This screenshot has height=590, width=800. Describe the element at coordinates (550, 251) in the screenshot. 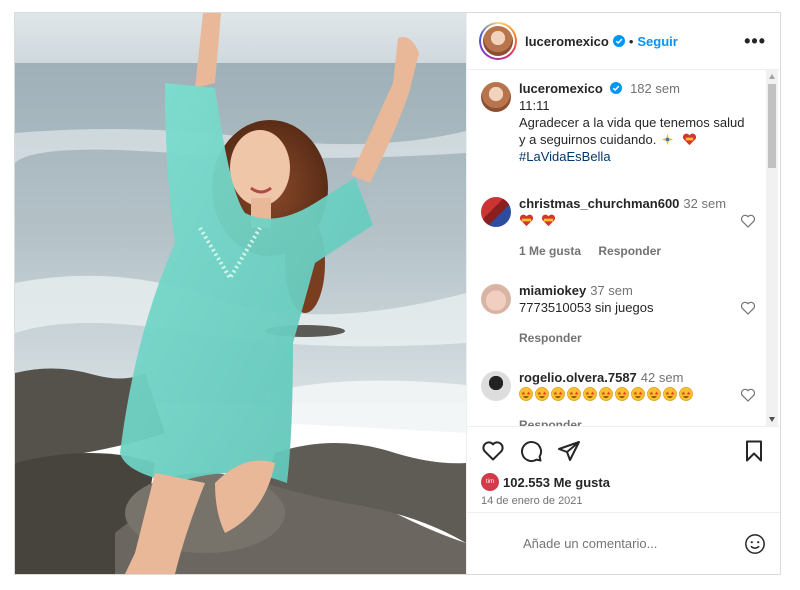

I see `comment-likes-count: 1 Me gusta` at that location.